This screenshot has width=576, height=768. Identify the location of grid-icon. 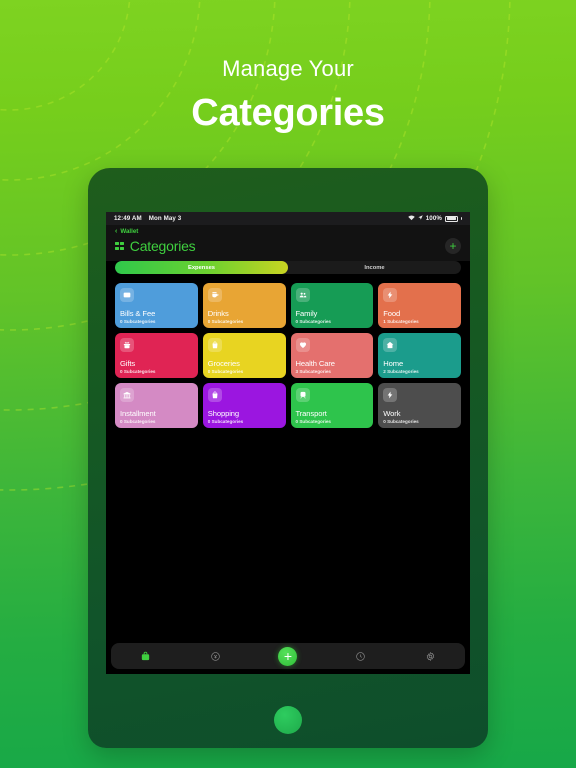
(119, 246).